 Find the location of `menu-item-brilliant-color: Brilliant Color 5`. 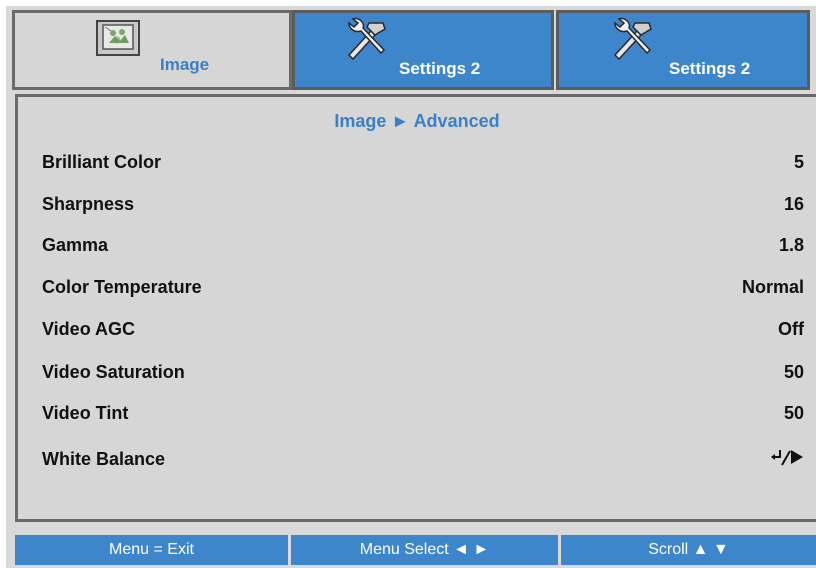

menu-item-brilliant-color: Brilliant Color 5 is located at coordinates (423, 165).